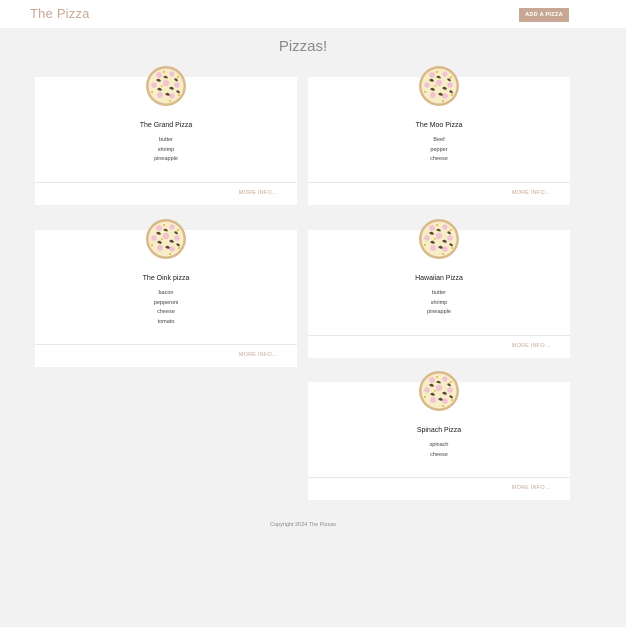 Image resolution: width=626 pixels, height=627 pixels. I want to click on ingredient-item: Beef, so click(439, 140).